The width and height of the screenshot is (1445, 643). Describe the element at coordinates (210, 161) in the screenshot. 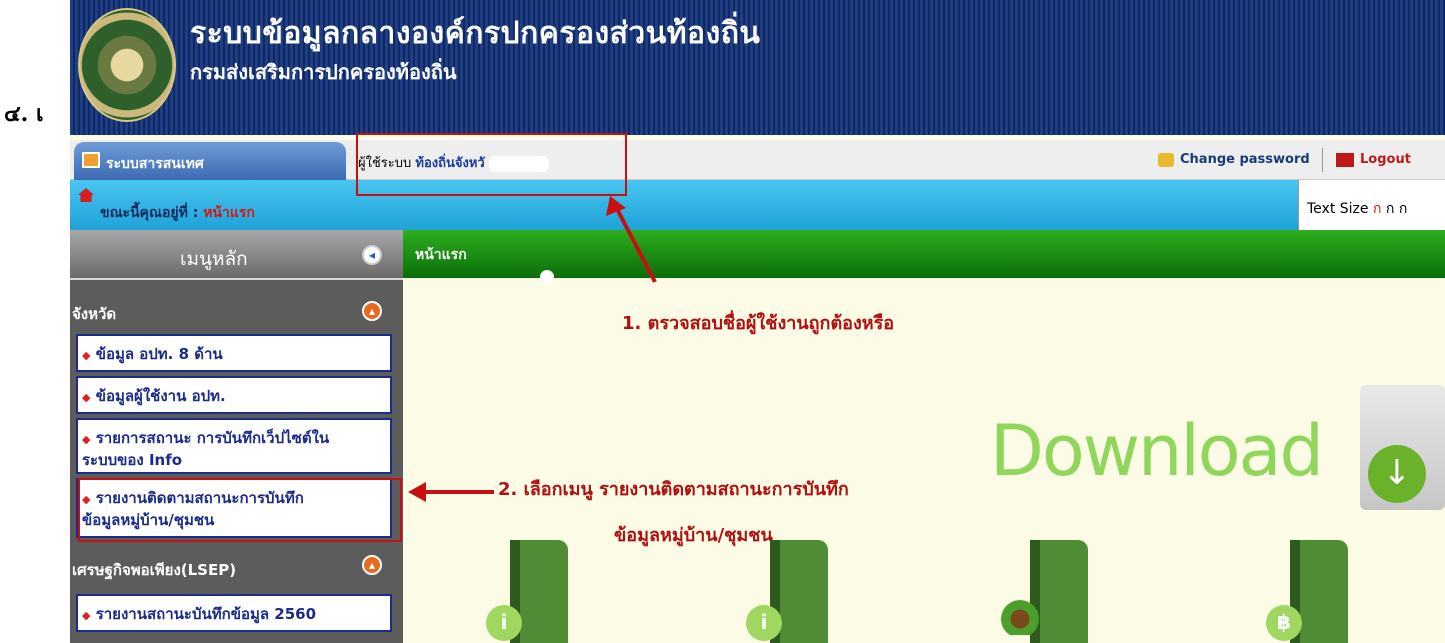

I see `tab-information-system: ระบบสารสนเทศ` at that location.